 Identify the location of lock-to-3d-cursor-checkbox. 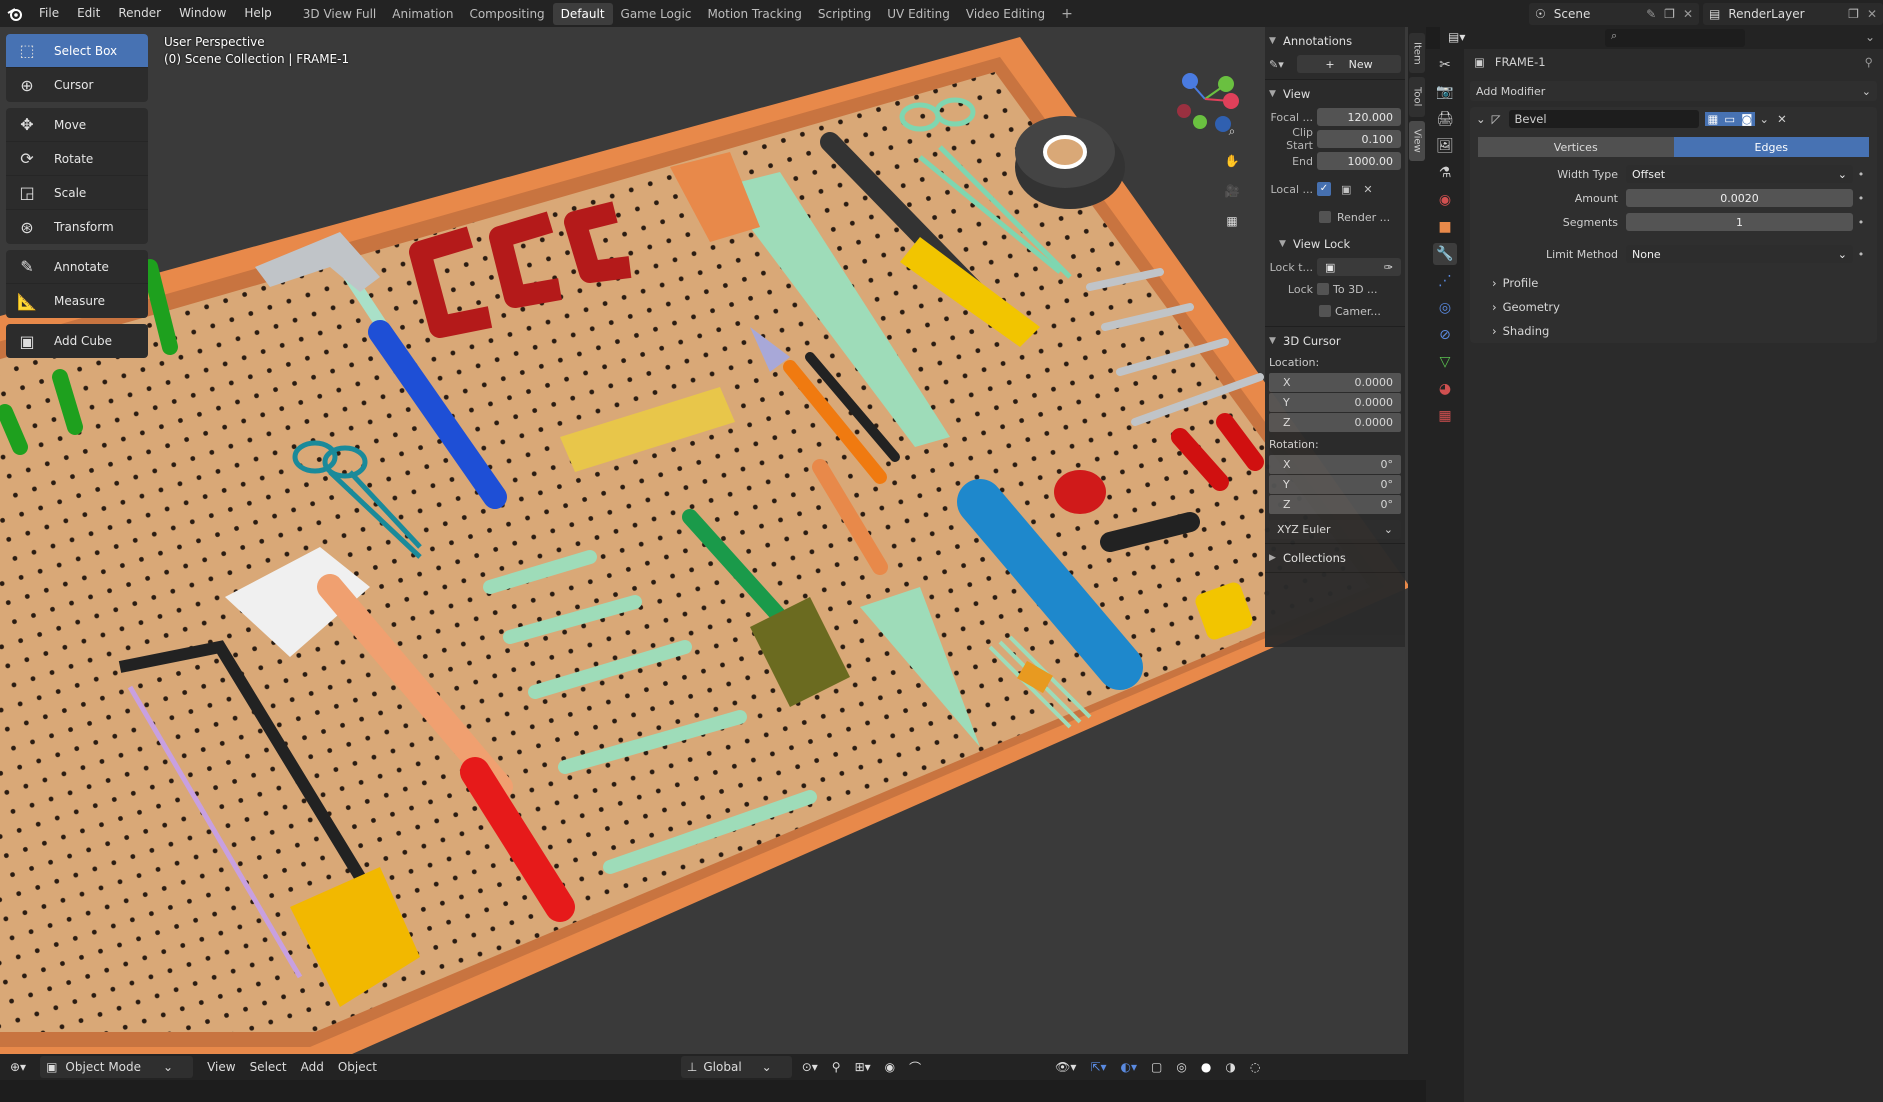
(1323, 289).